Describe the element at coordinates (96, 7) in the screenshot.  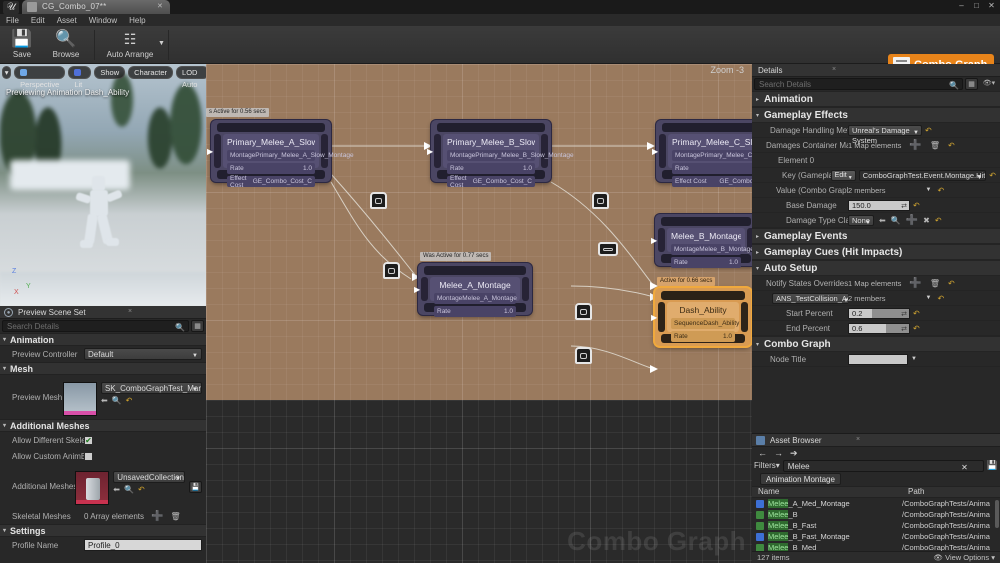
I see `asset-tab: CG_Combo_07** ✕` at that location.